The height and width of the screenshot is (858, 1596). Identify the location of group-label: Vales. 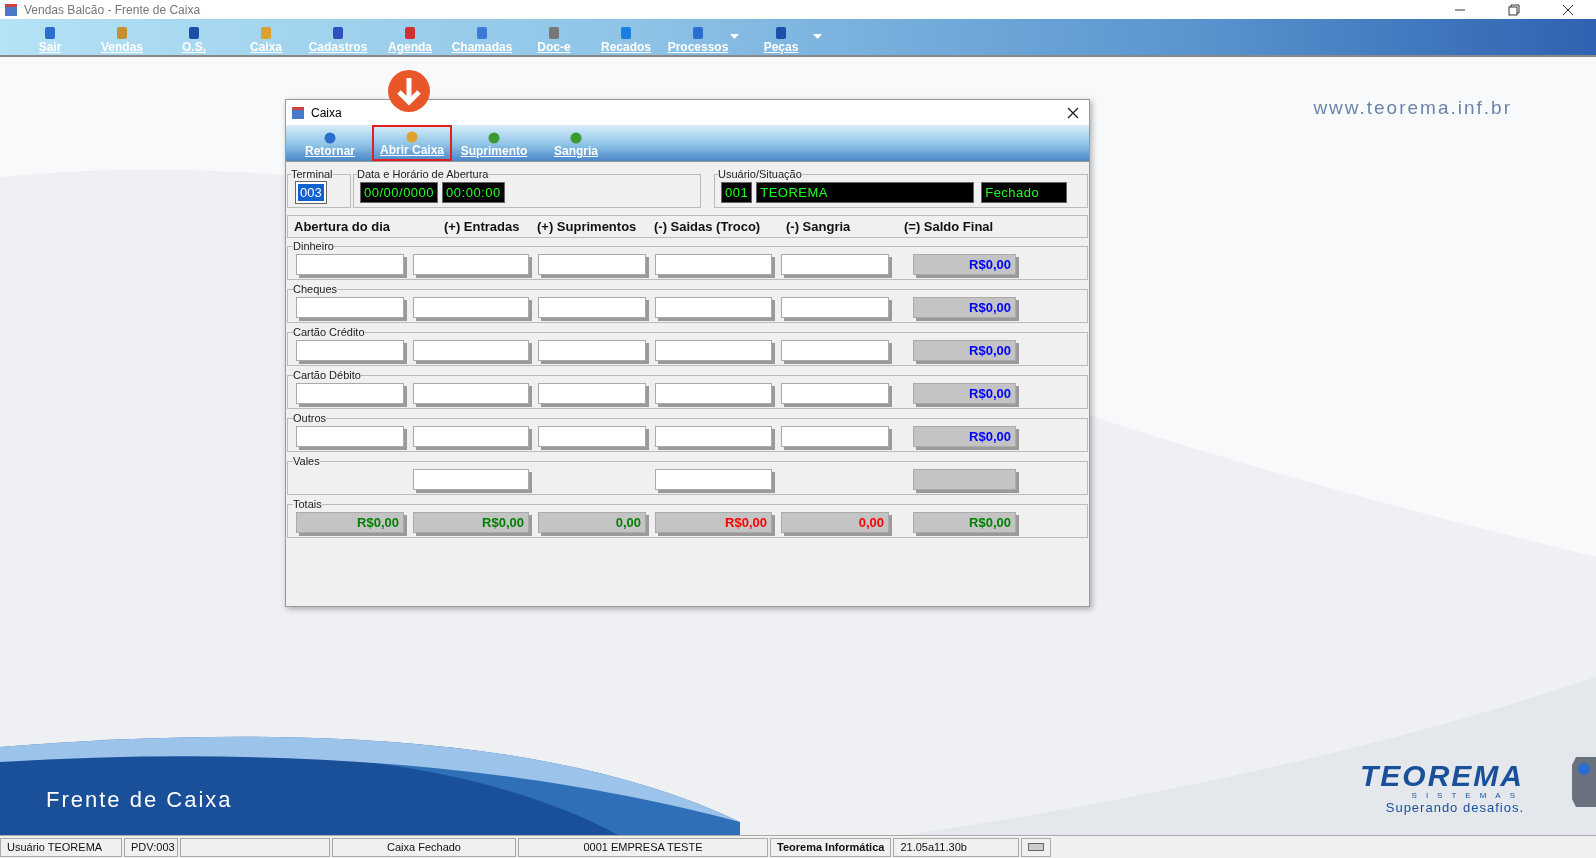
(306, 461).